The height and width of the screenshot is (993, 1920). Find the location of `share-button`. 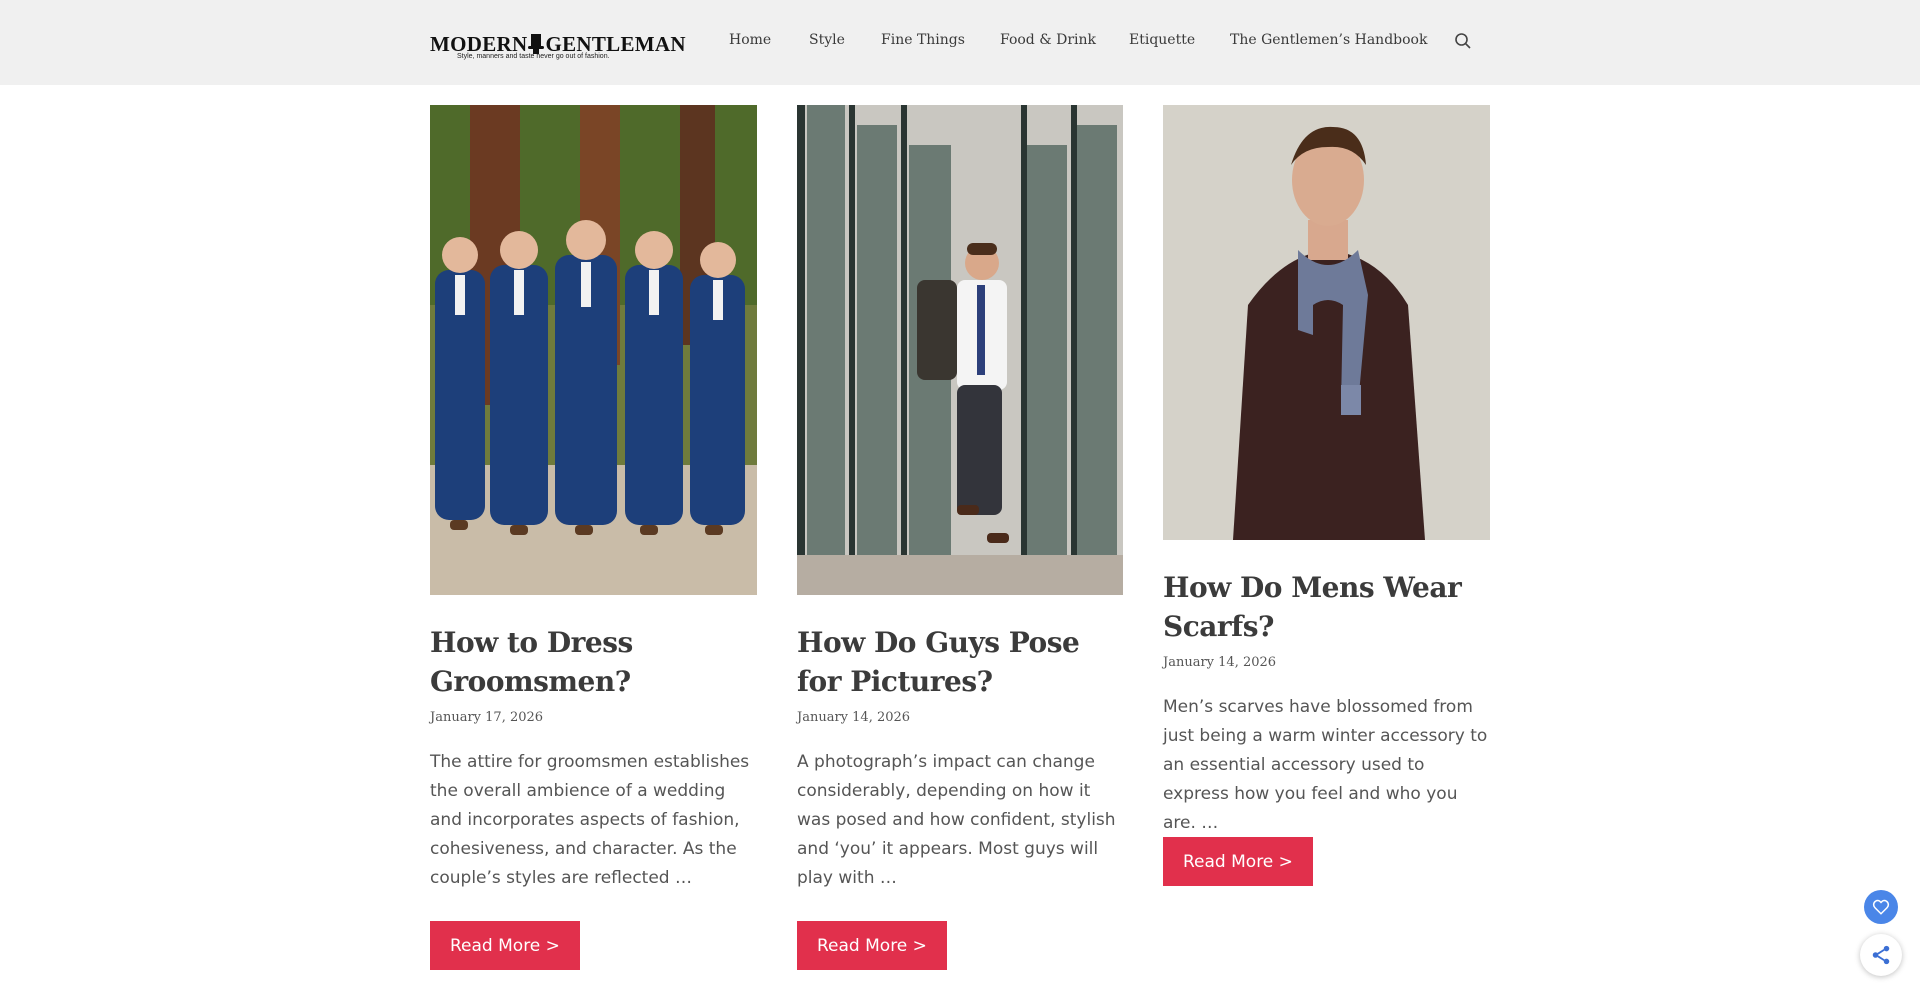

share-button is located at coordinates (1881, 955).